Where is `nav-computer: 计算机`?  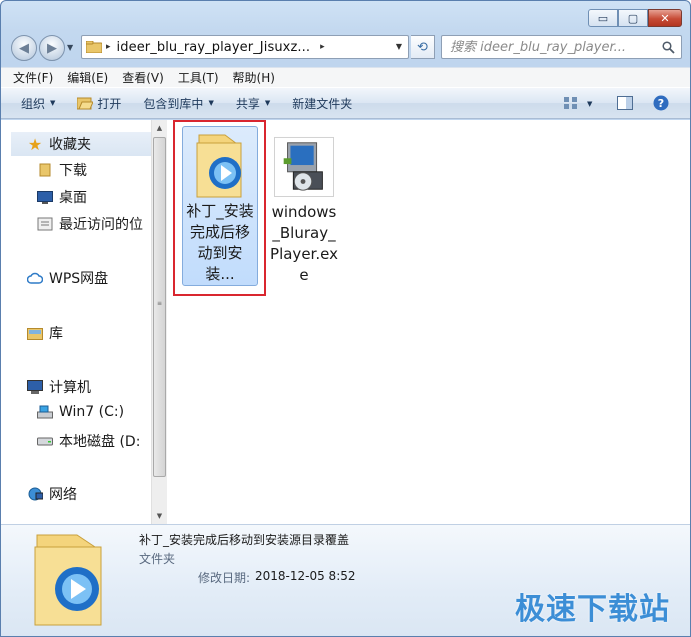
nav-computer: 计算机 is located at coordinates (59, 387).